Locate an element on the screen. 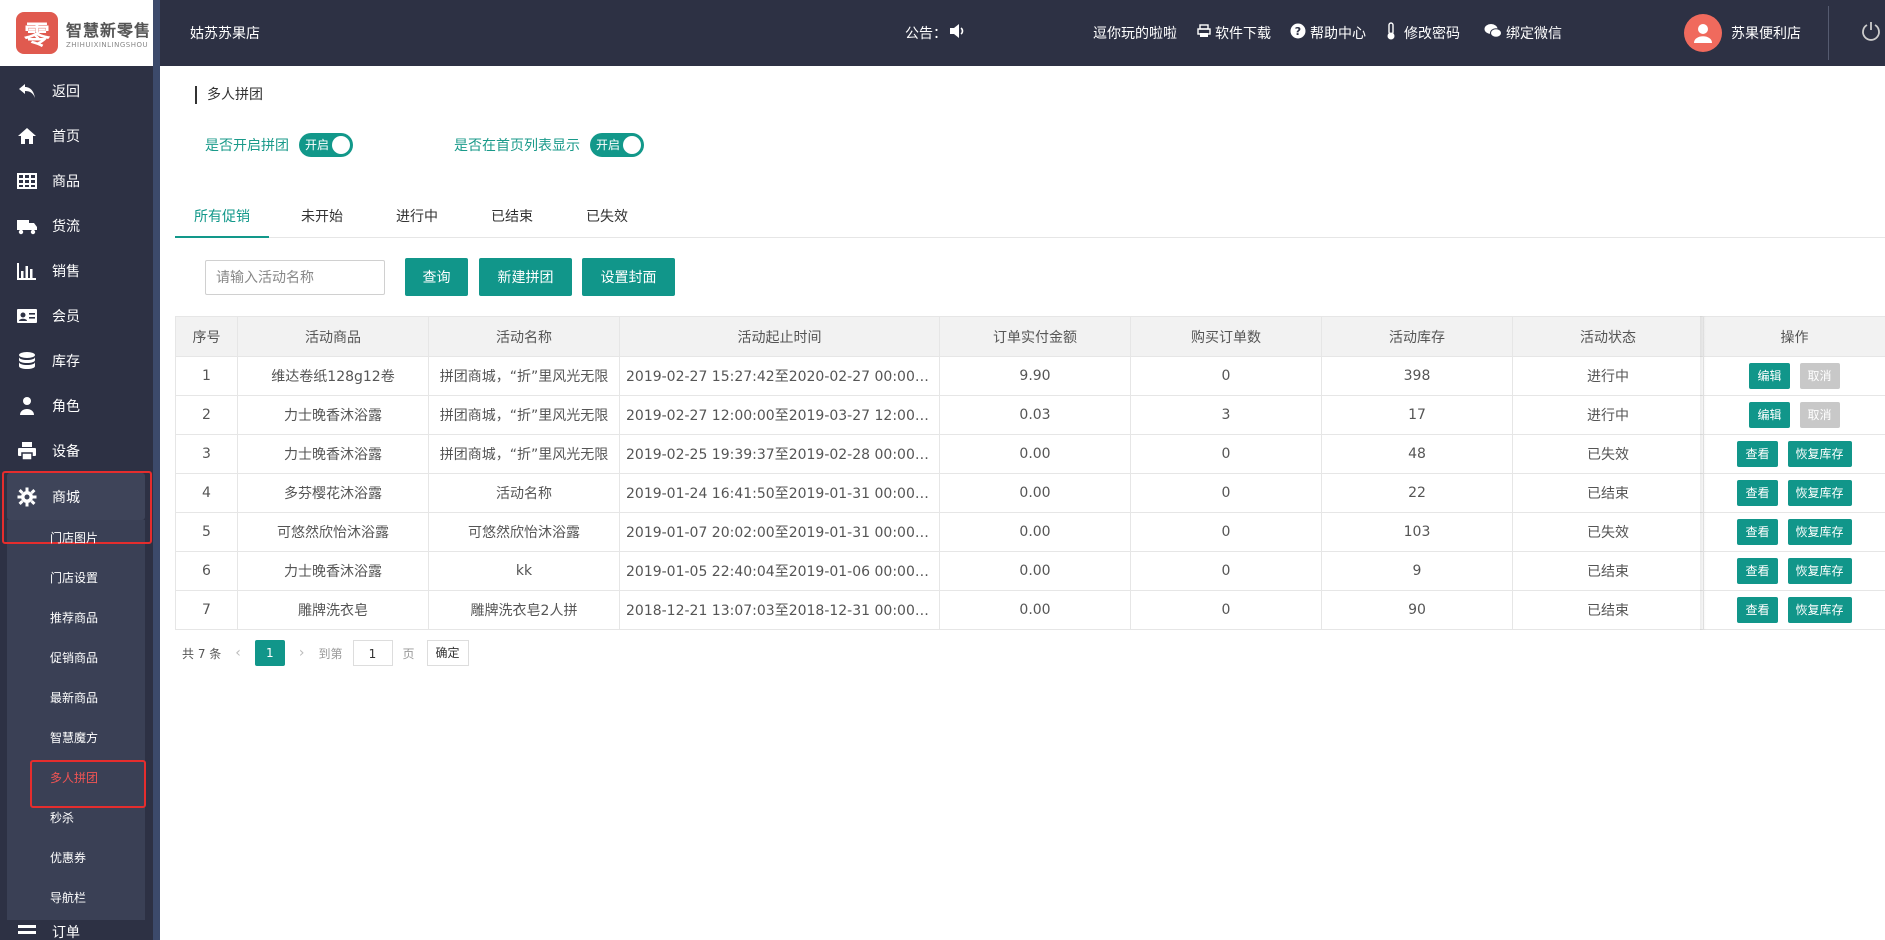  promotion-tabs: 所有促销 未开始 进行中 已结束 已失效 is located at coordinates (1030, 217).